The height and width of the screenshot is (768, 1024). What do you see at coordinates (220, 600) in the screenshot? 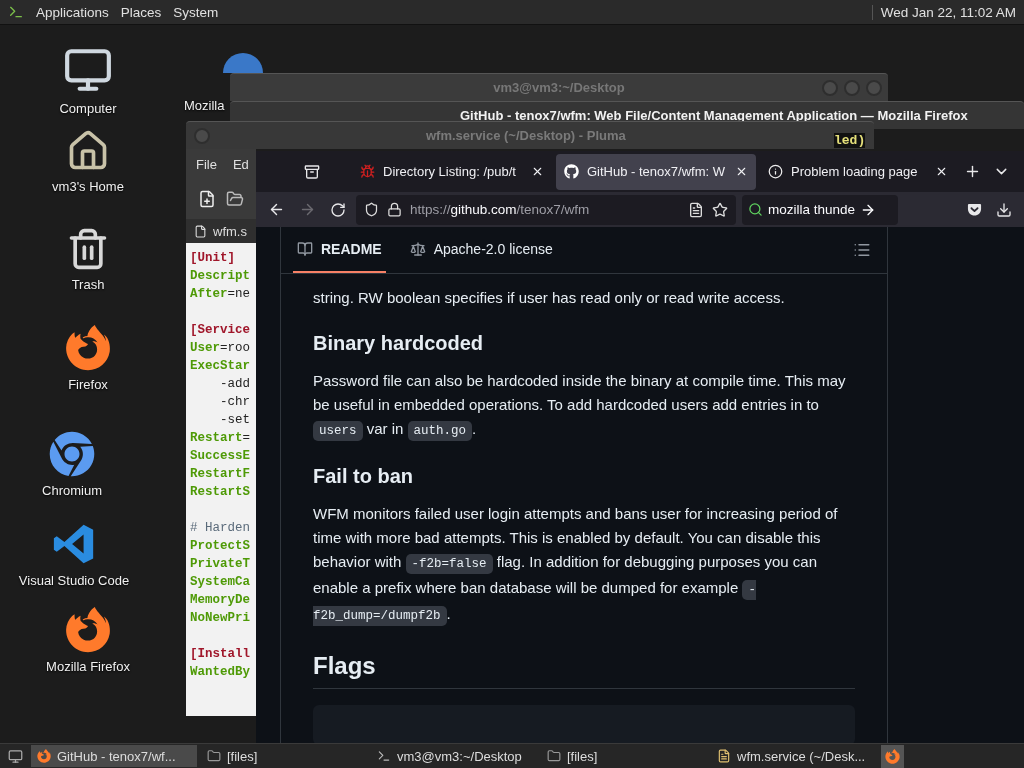
I see `code-line: MemoryDe` at bounding box center [220, 600].